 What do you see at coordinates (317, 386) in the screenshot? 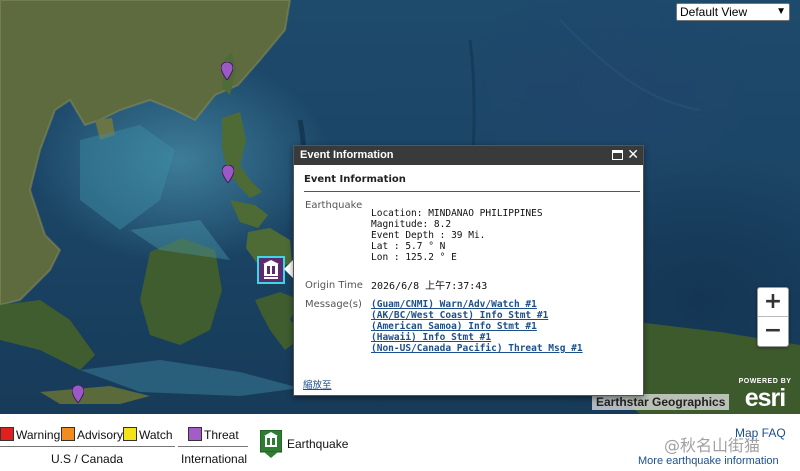
I see `zoom-to-link: 縮放至` at bounding box center [317, 386].